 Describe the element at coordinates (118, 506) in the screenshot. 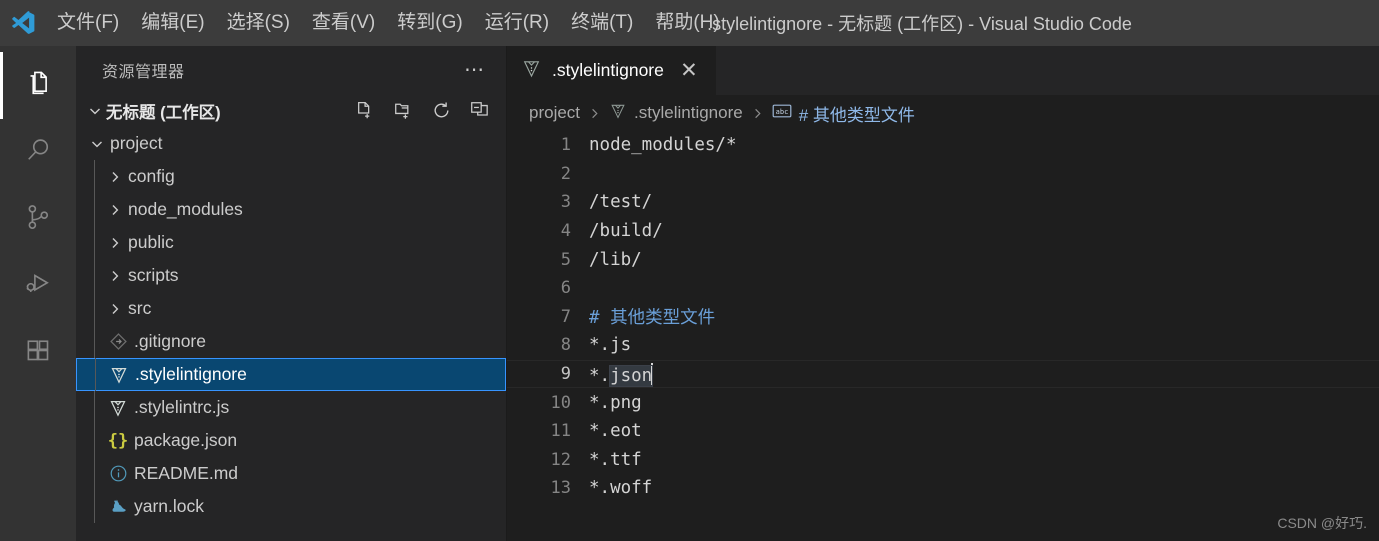

I see `yarn-file-icon` at that location.